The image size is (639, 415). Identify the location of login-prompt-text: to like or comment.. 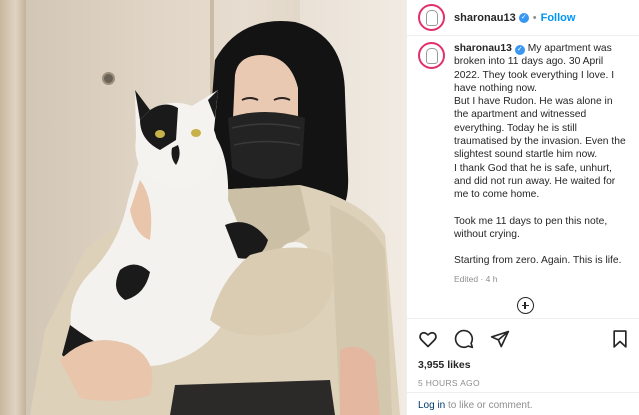
(489, 405).